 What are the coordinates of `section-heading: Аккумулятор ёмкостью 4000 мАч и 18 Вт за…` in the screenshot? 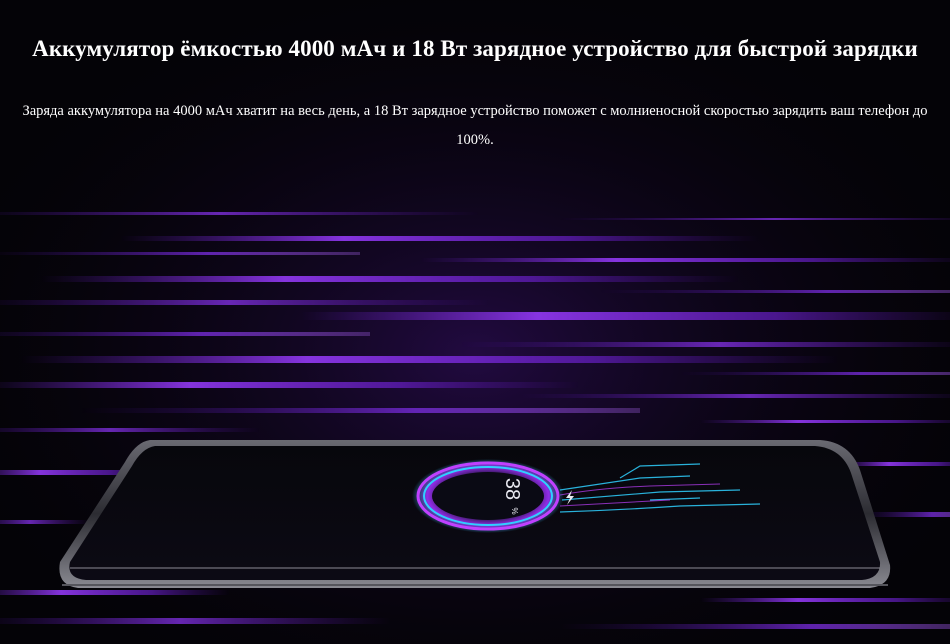 It's located at (475, 48).